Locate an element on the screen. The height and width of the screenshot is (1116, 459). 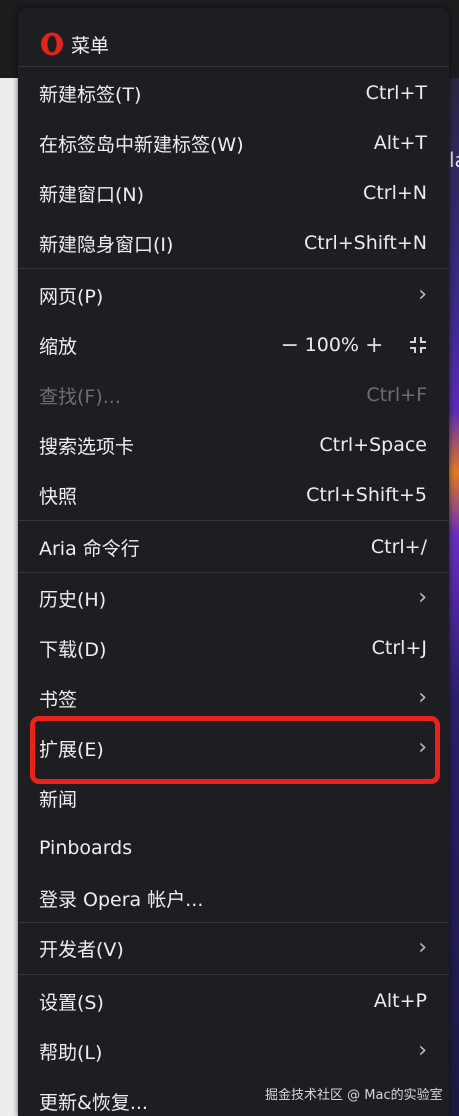
fullscreen-icon is located at coordinates (418, 345).